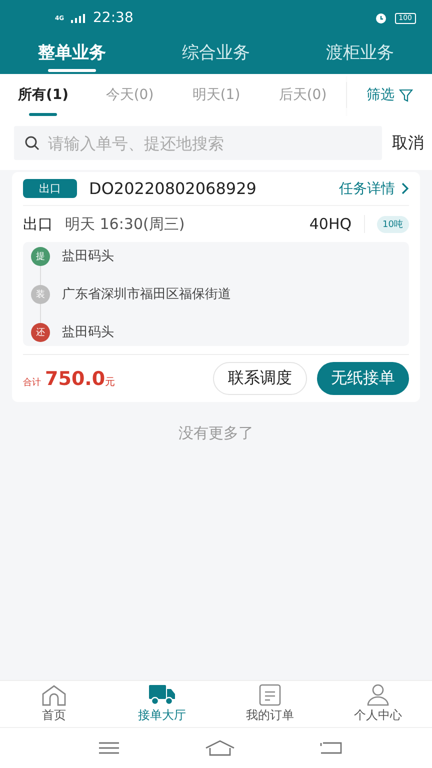  Describe the element at coordinates (32, 382) in the screenshot. I see `total-label: 合计` at that location.